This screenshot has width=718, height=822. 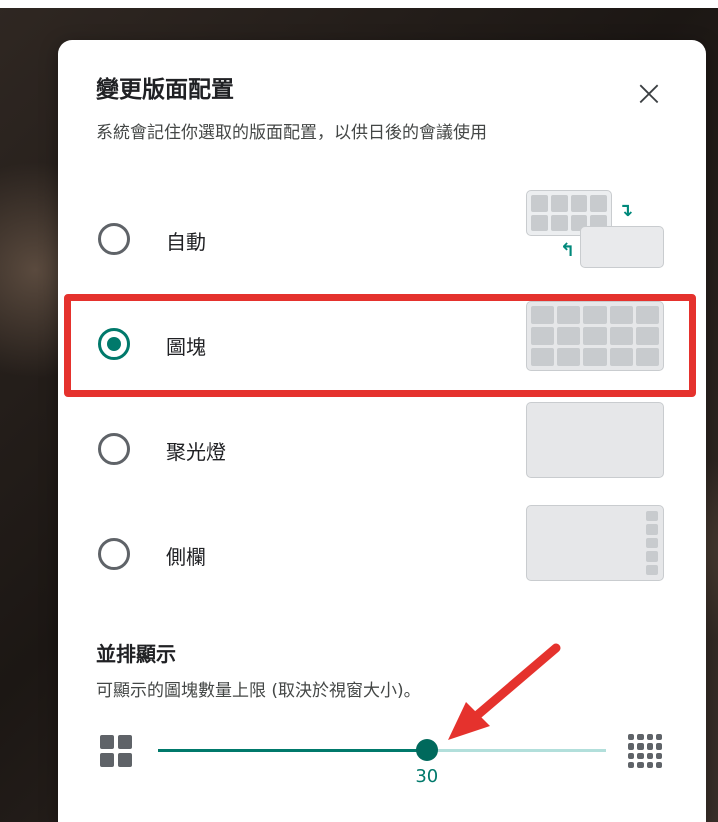 What do you see at coordinates (380, 450) in the screenshot?
I see `layout-option-spotlight: 聚光燈` at bounding box center [380, 450].